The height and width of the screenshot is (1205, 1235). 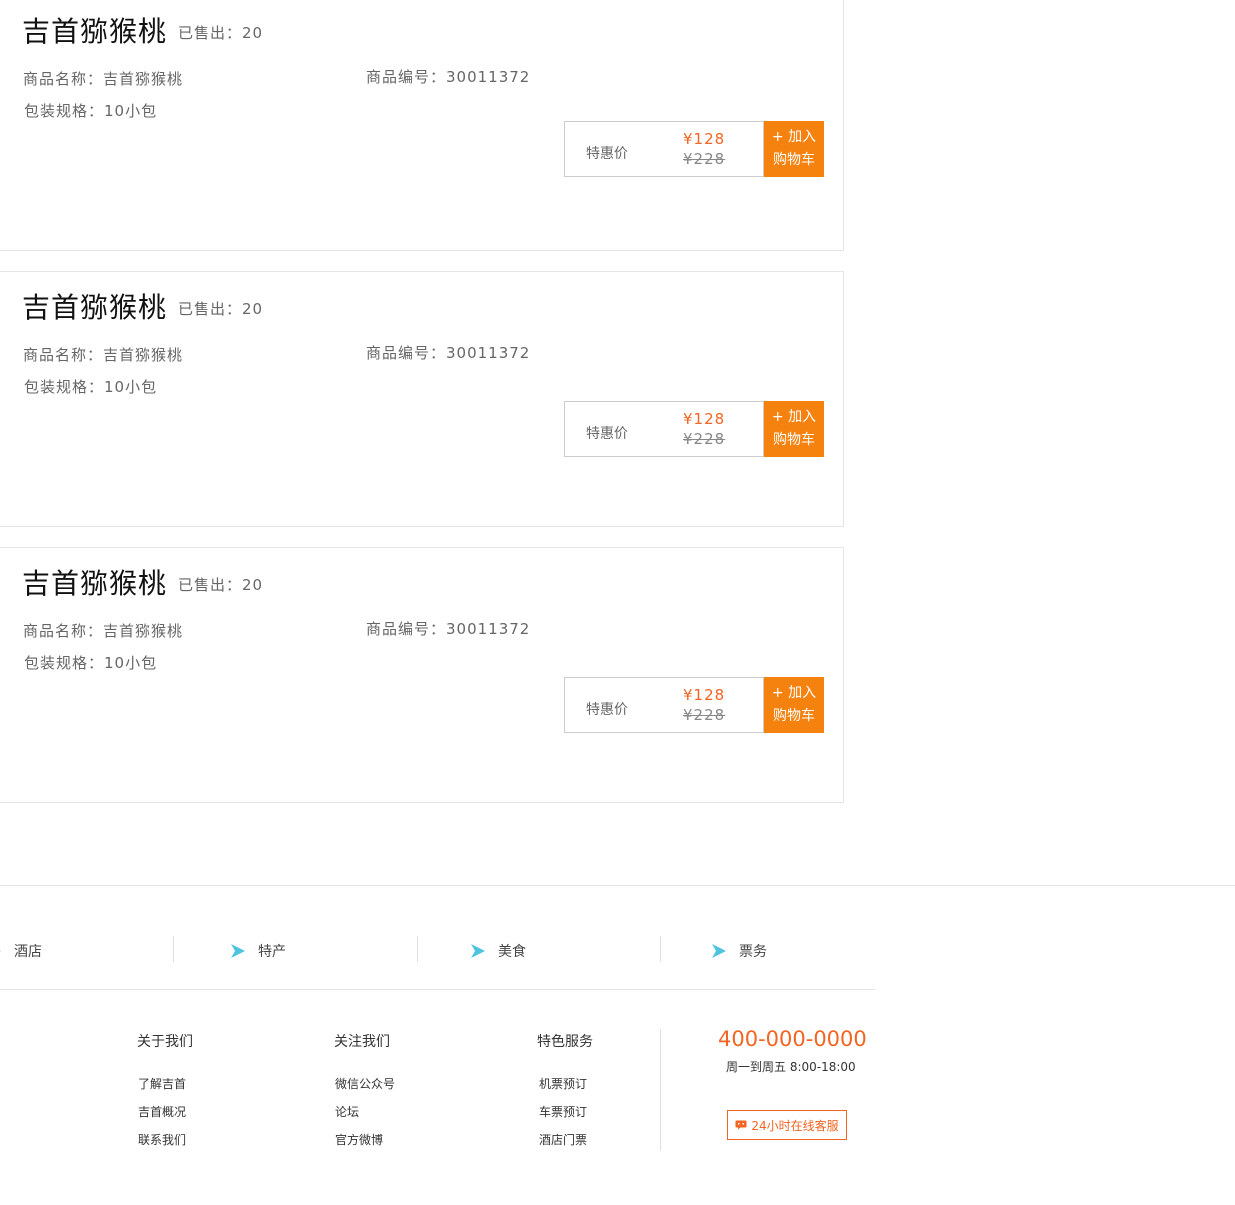 I want to click on online-service-button: 24小时在线客服, so click(x=787, y=1125).